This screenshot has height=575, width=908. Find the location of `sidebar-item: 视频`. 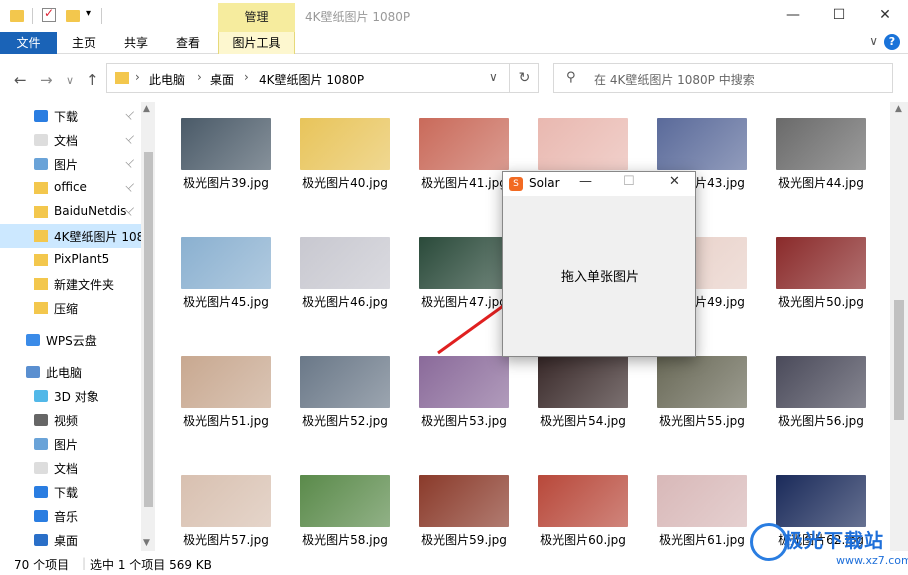

sidebar-item: 视频 is located at coordinates (70, 420).